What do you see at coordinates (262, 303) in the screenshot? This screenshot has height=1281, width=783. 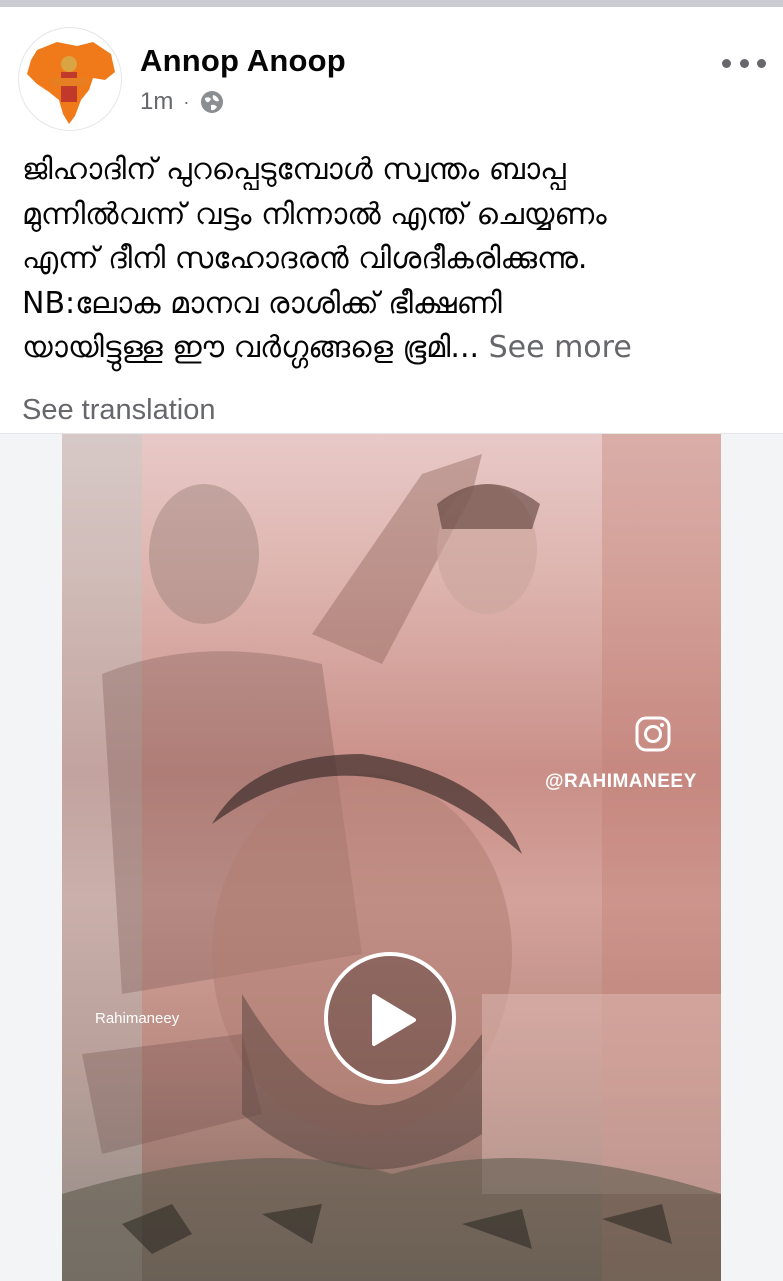 I see `post-text-line: NB:ലോക മാനവ രാശിക്ക് ഭീക്ഷണി` at bounding box center [262, 303].